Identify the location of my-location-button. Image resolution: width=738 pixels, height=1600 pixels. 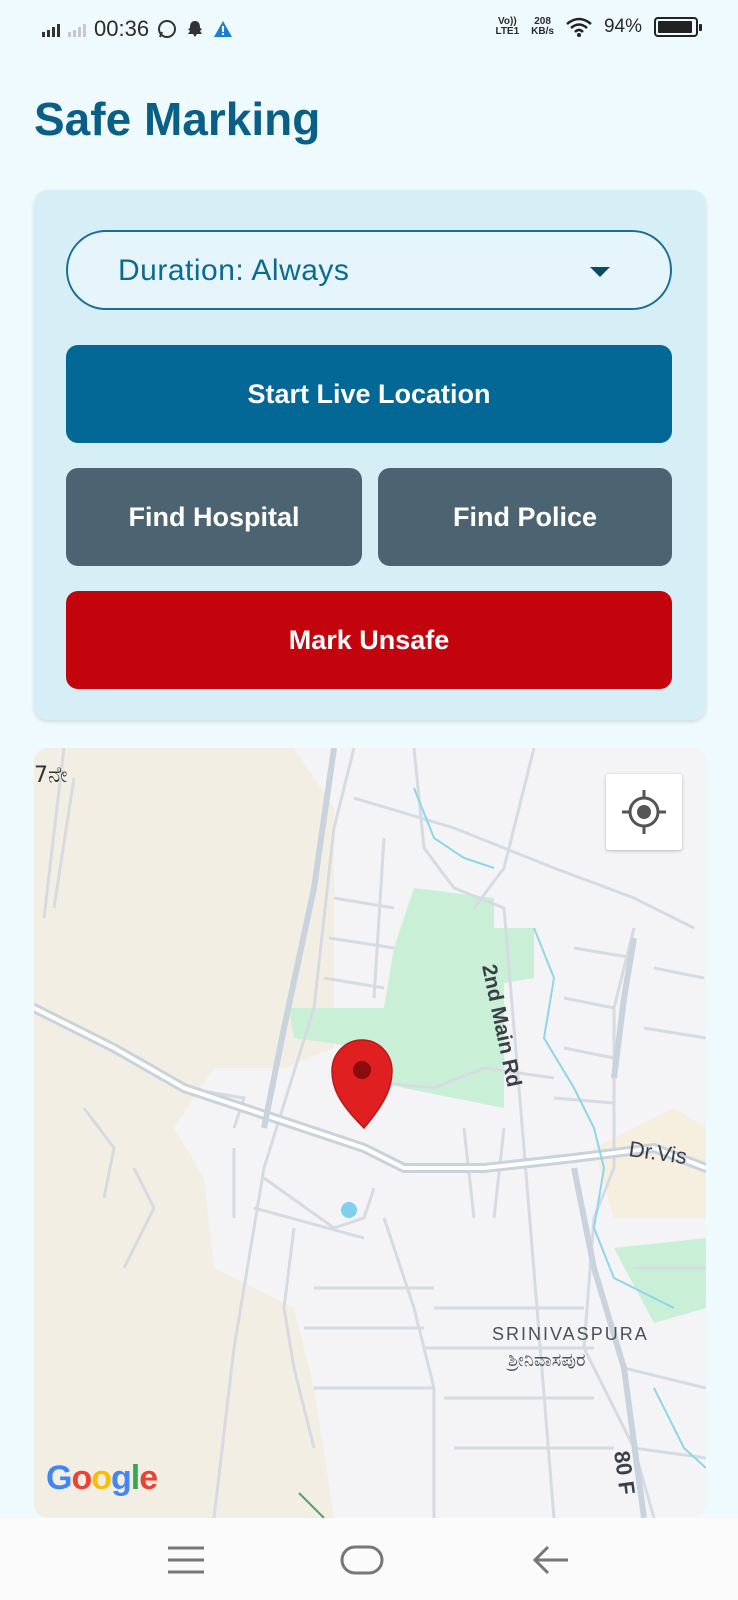
(644, 812).